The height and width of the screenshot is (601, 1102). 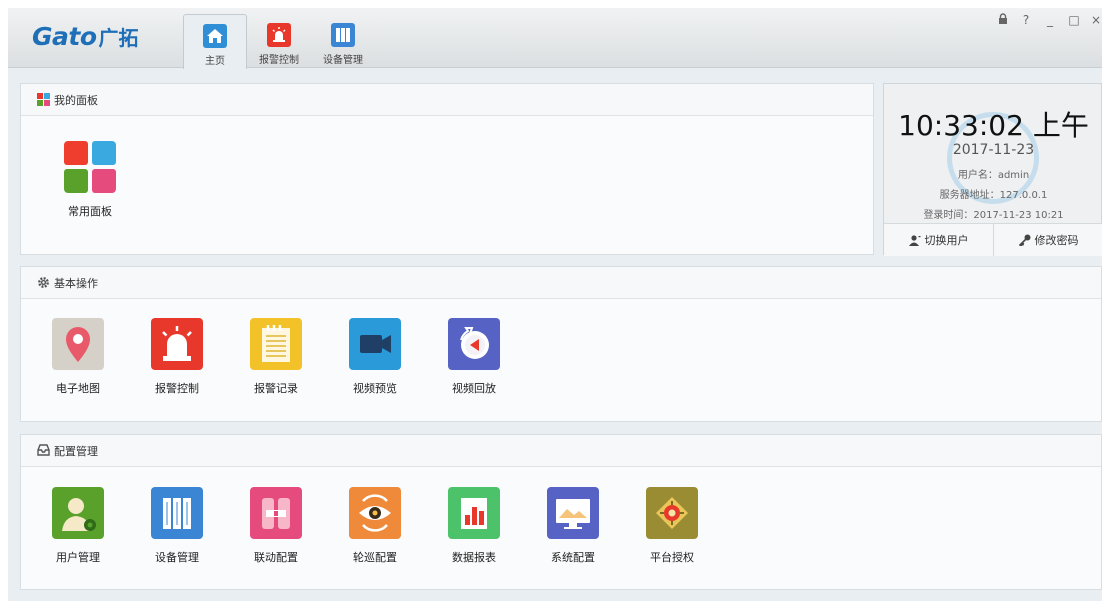 What do you see at coordinates (993, 215) in the screenshot?
I see `login-time-info: 登录时间：2017-11-23 10:21` at bounding box center [993, 215].